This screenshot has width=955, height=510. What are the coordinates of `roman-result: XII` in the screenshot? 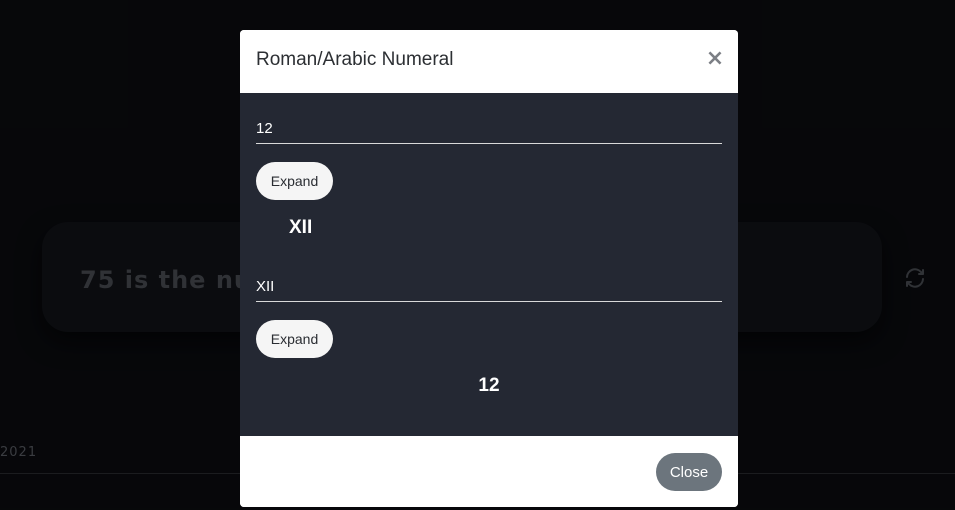 It's located at (301, 227).